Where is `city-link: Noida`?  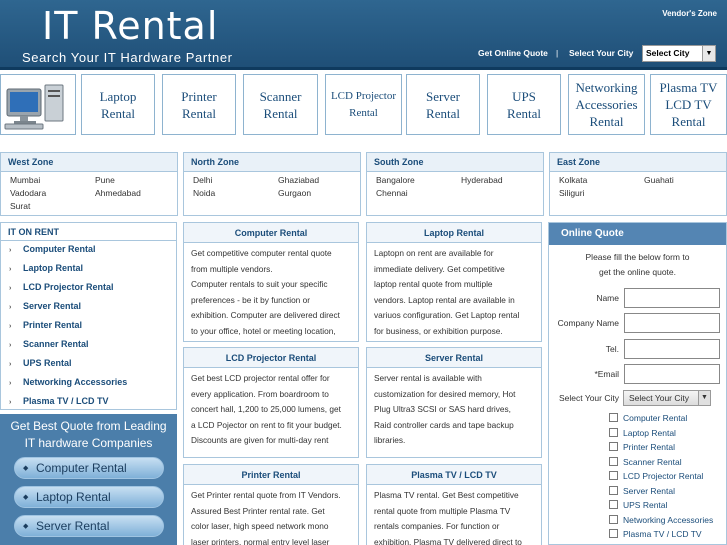
city-link: Noida is located at coordinates (235, 193).